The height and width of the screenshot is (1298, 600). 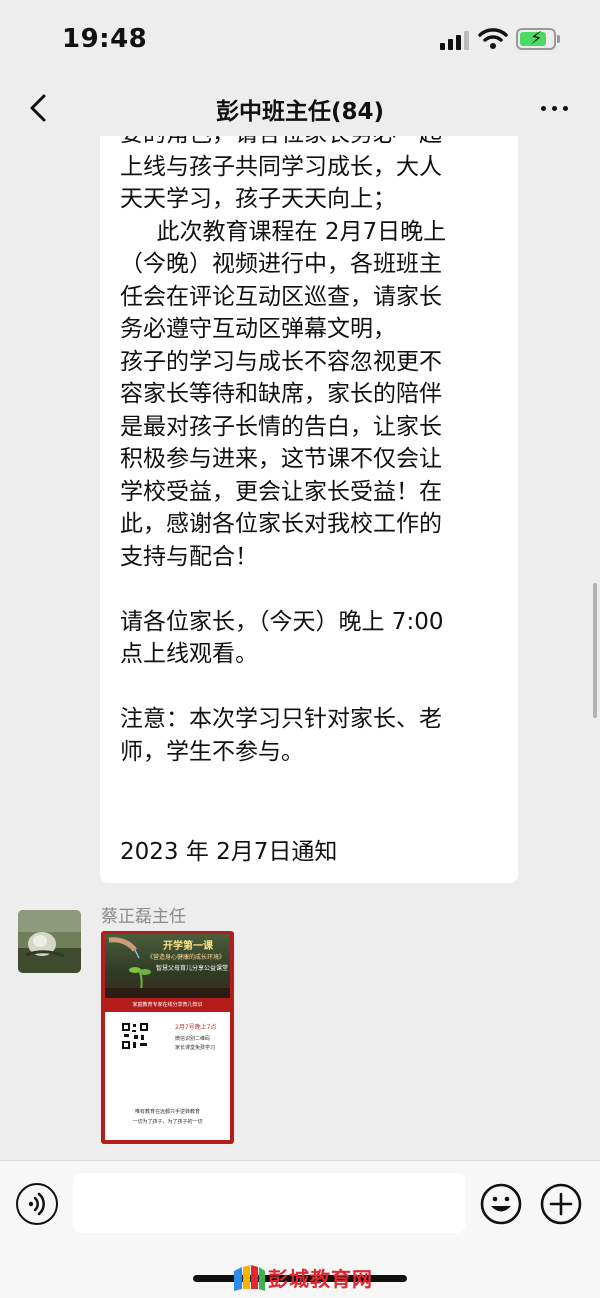 What do you see at coordinates (595, 650) in the screenshot?
I see `scroll-indicator` at bounding box center [595, 650].